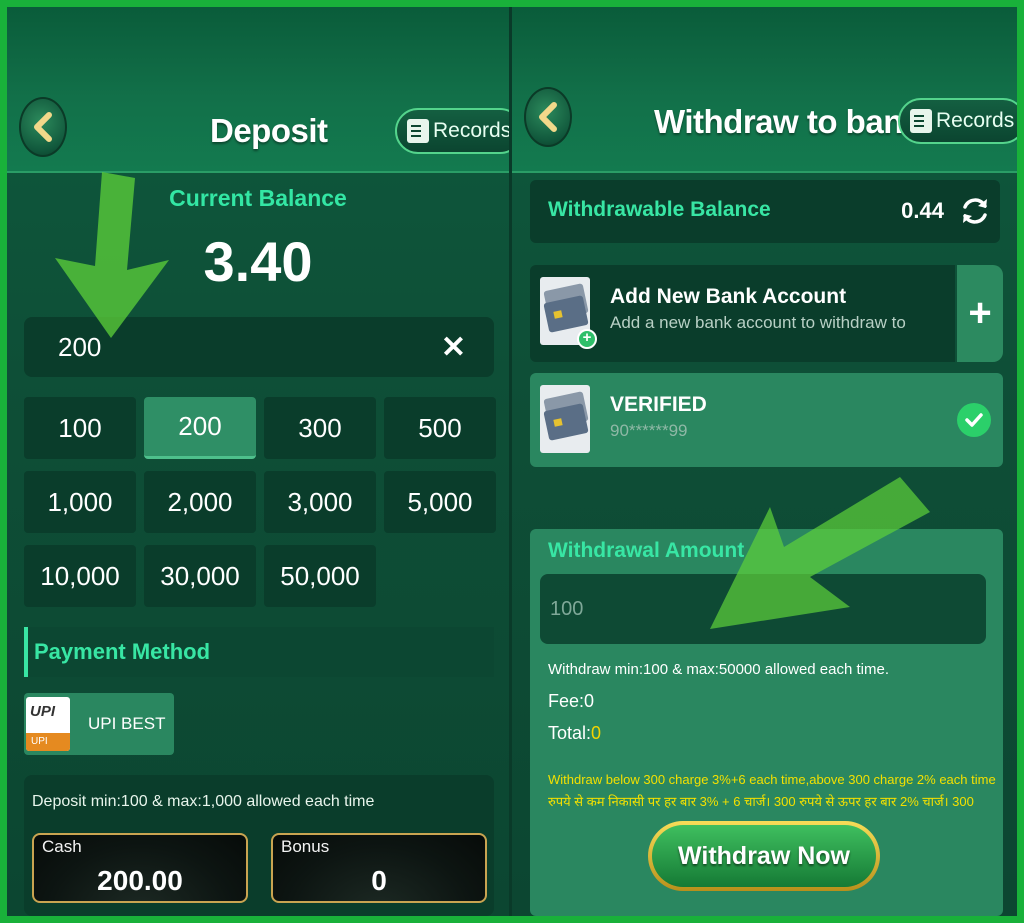 The height and width of the screenshot is (923, 1024). Describe the element at coordinates (80, 428) in the screenshot. I see `amount-chip: 100` at that location.